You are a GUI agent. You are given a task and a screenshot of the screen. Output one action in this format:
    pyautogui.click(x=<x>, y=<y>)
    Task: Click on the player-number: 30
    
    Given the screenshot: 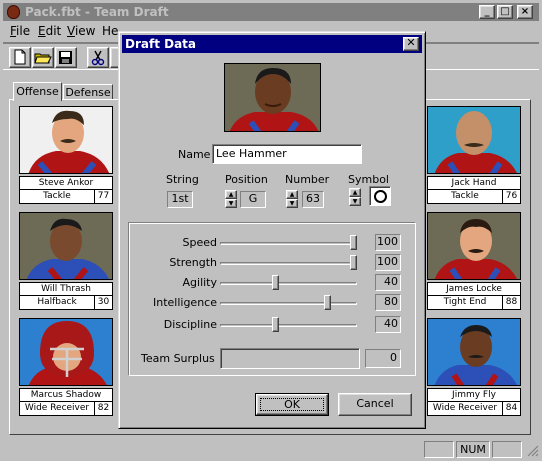 What is the action you would take?
    pyautogui.click(x=103, y=303)
    